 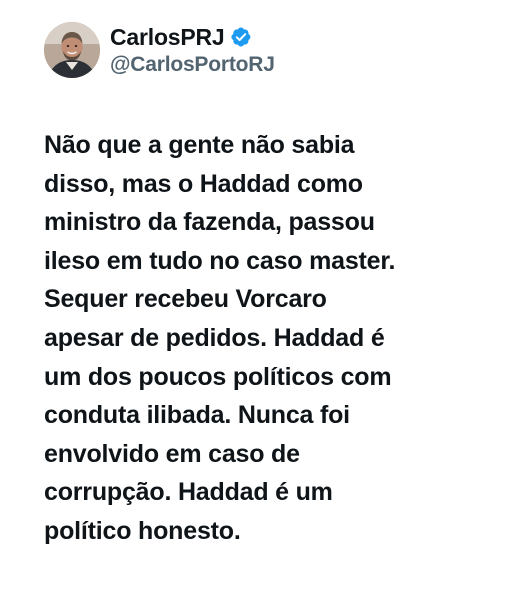 I want to click on tweet-header: CarlosPRJ @CarlosPortoRJ, so click(x=159, y=50).